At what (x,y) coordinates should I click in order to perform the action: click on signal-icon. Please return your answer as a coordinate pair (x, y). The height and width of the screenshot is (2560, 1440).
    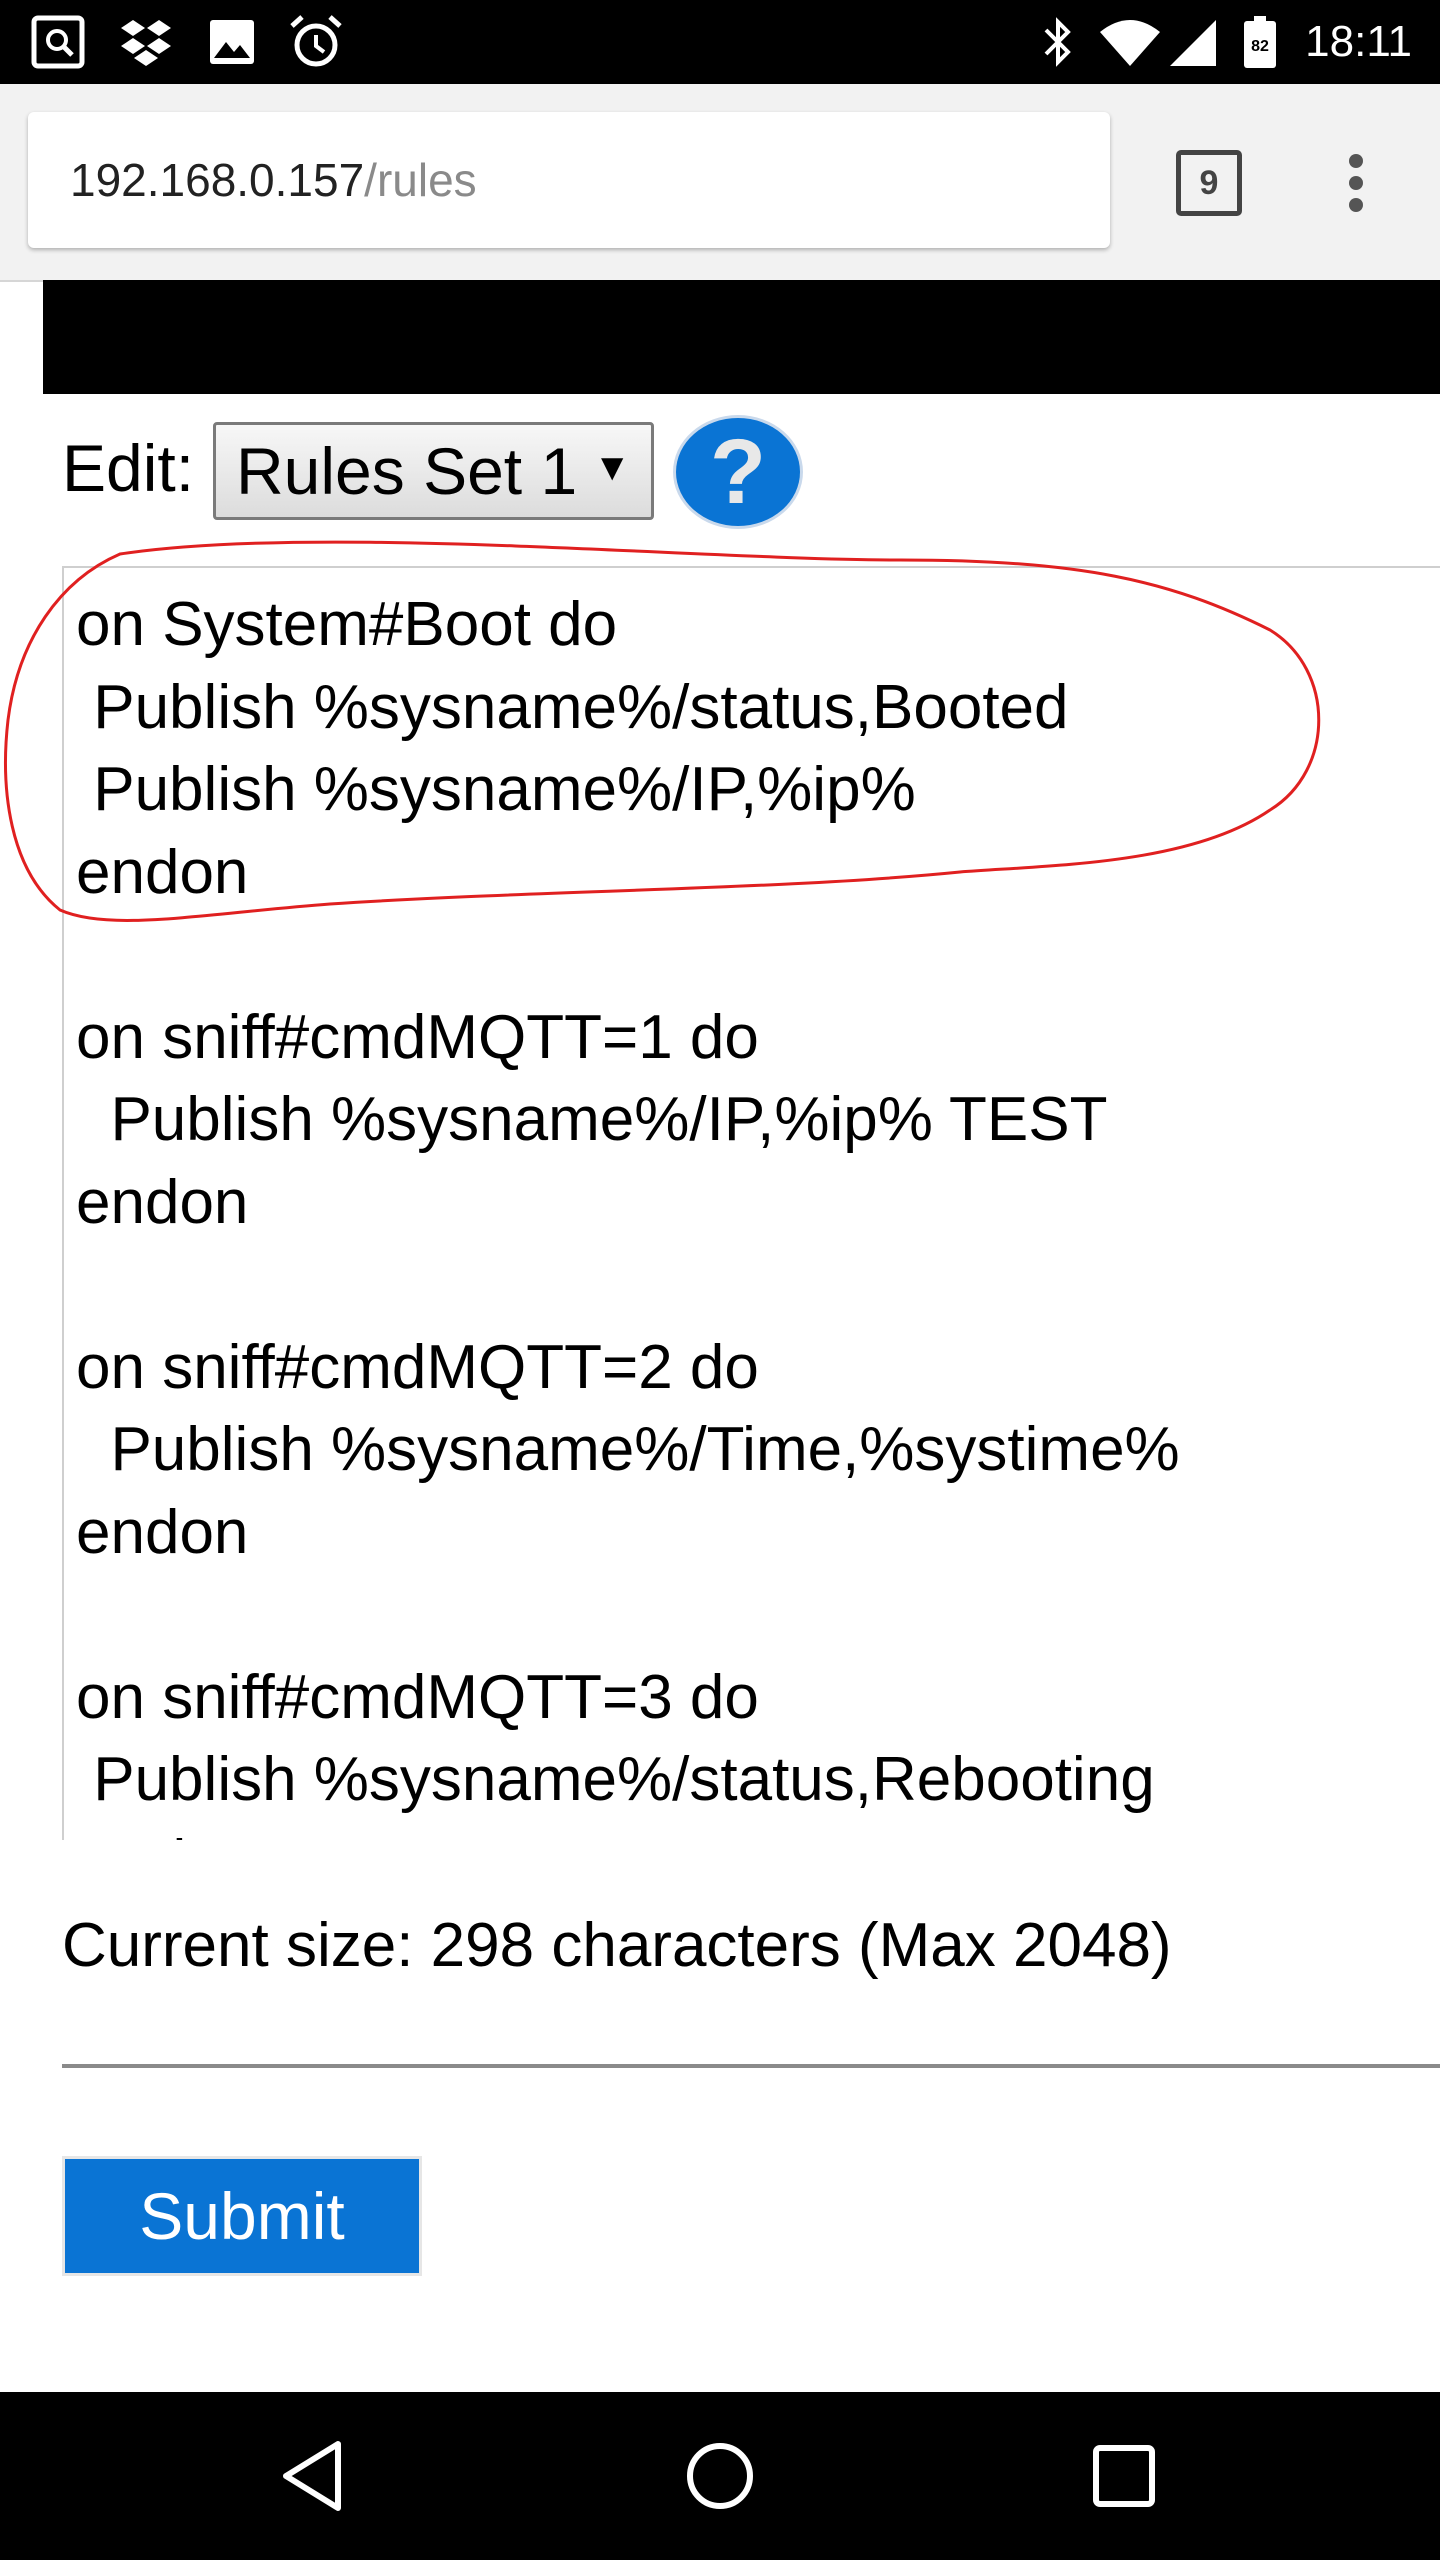
    Looking at the image, I should click on (1193, 42).